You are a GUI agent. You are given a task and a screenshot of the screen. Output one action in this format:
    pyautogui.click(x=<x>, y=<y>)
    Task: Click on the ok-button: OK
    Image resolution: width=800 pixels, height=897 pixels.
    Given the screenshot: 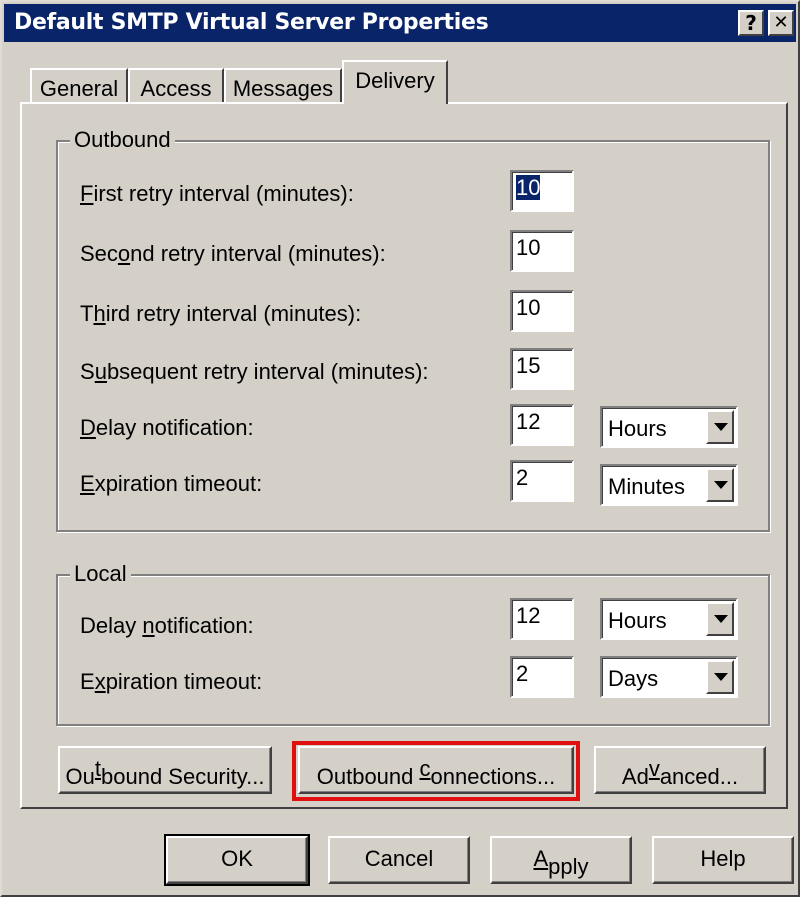 What is the action you would take?
    pyautogui.click(x=237, y=860)
    